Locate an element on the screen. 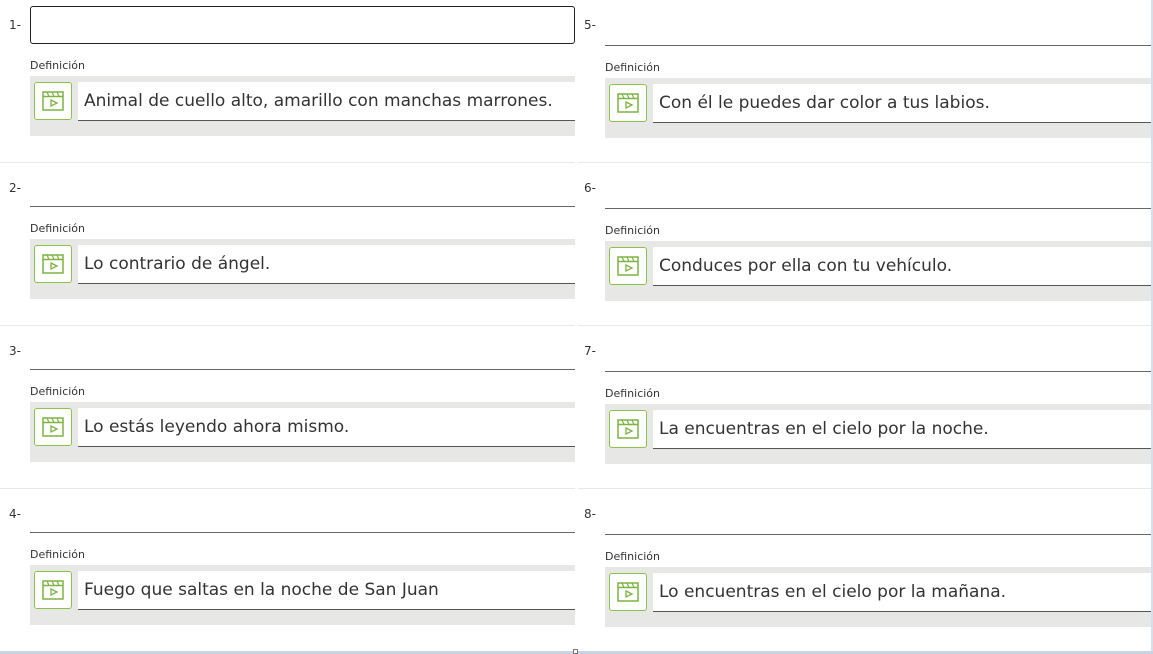 The image size is (1153, 654). definition-box: Conduces por ella con tu vehículo. is located at coordinates (879, 271).